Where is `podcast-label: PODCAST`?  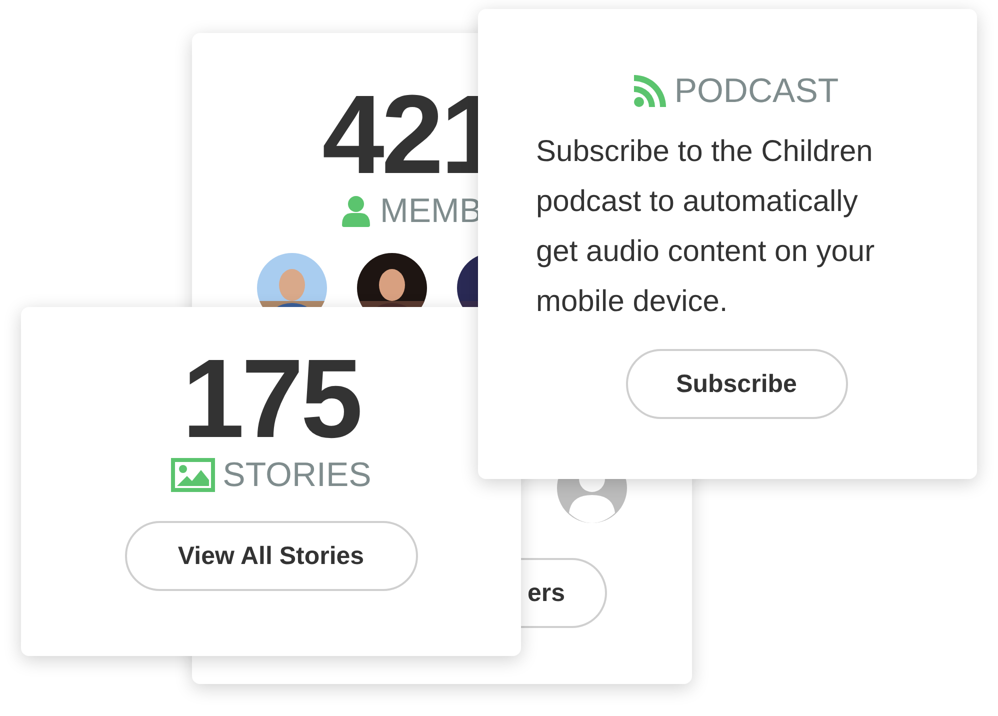 podcast-label: PODCAST is located at coordinates (756, 91).